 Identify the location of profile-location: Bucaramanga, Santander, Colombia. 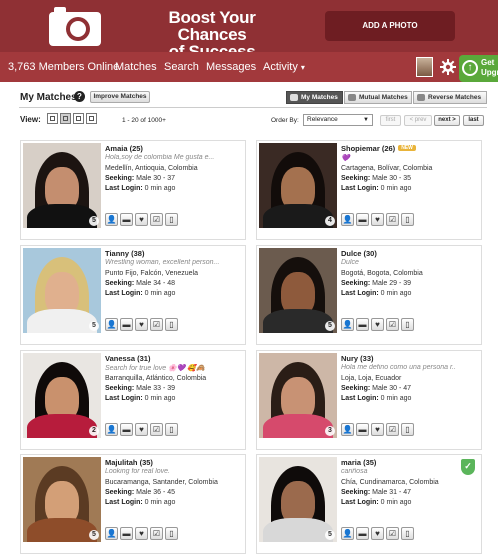
(161, 482).